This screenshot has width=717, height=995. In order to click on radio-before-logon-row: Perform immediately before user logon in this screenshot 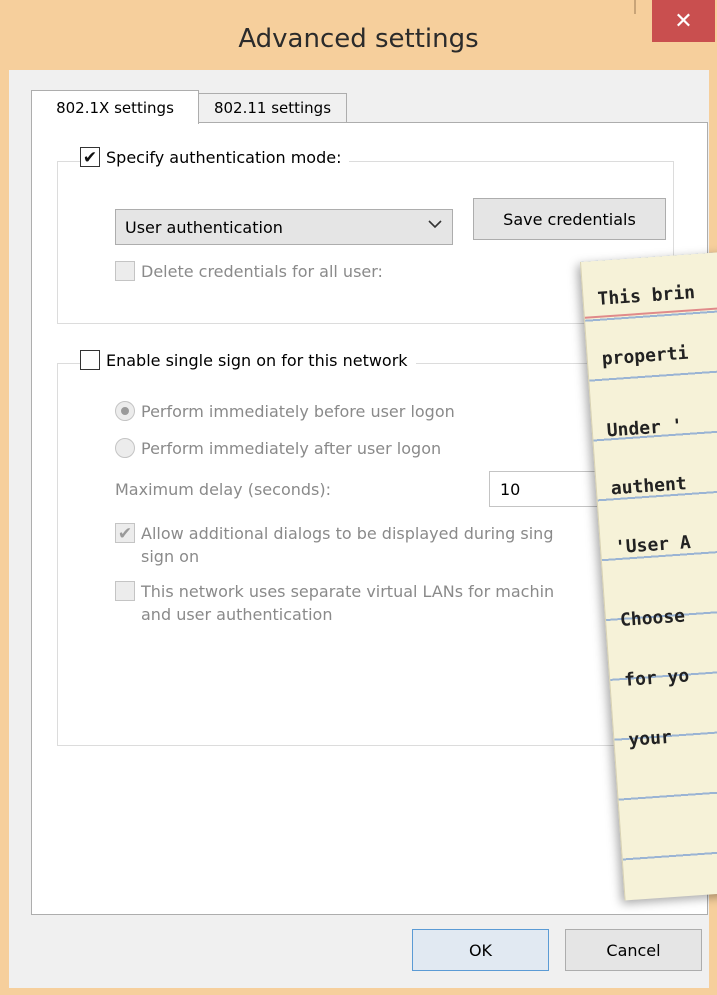, I will do `click(285, 411)`.